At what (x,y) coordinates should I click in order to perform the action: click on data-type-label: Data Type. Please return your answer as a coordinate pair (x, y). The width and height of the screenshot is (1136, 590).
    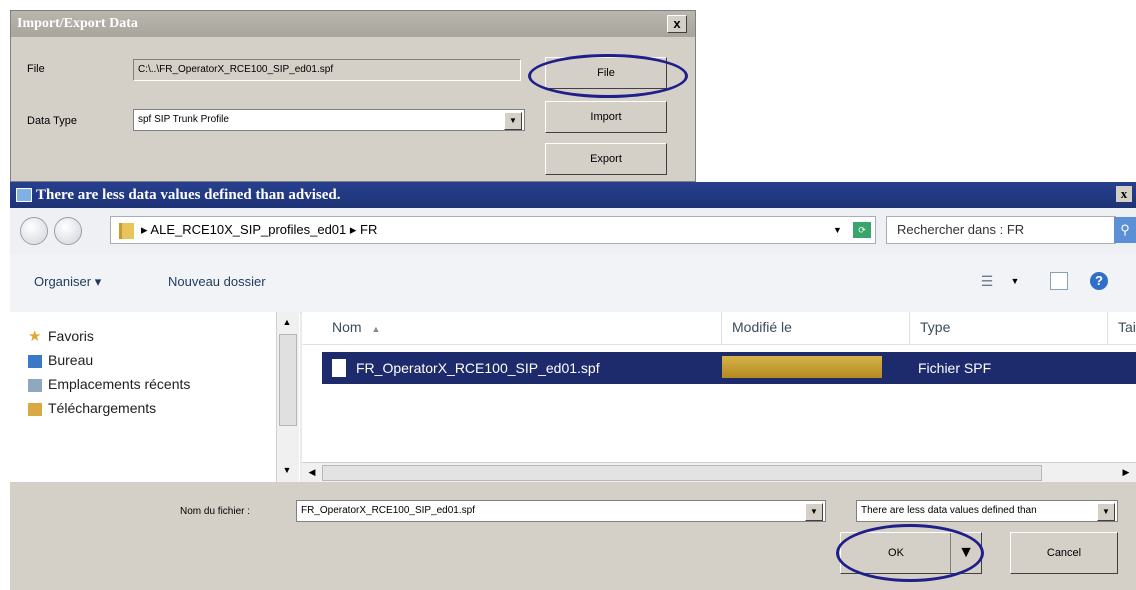
    Looking at the image, I should click on (52, 121).